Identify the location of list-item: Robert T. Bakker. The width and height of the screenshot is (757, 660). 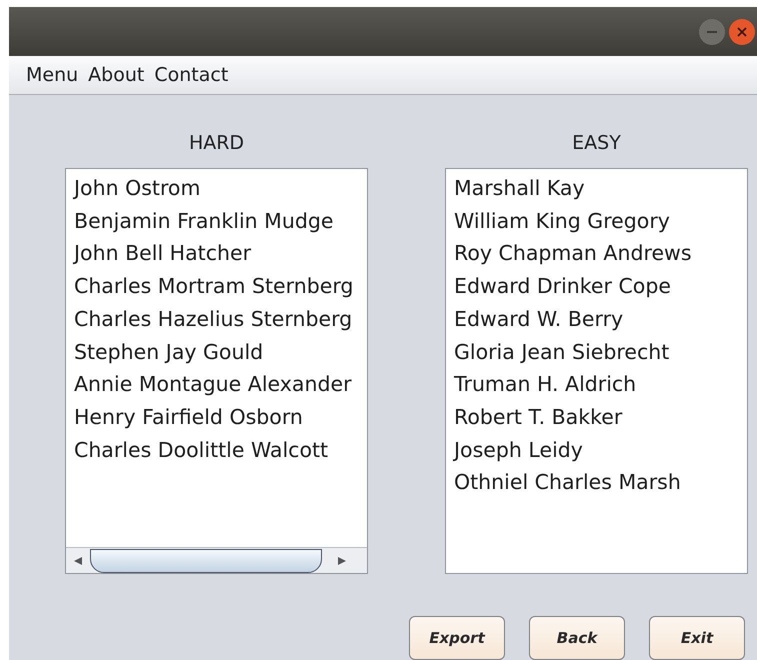
(538, 417).